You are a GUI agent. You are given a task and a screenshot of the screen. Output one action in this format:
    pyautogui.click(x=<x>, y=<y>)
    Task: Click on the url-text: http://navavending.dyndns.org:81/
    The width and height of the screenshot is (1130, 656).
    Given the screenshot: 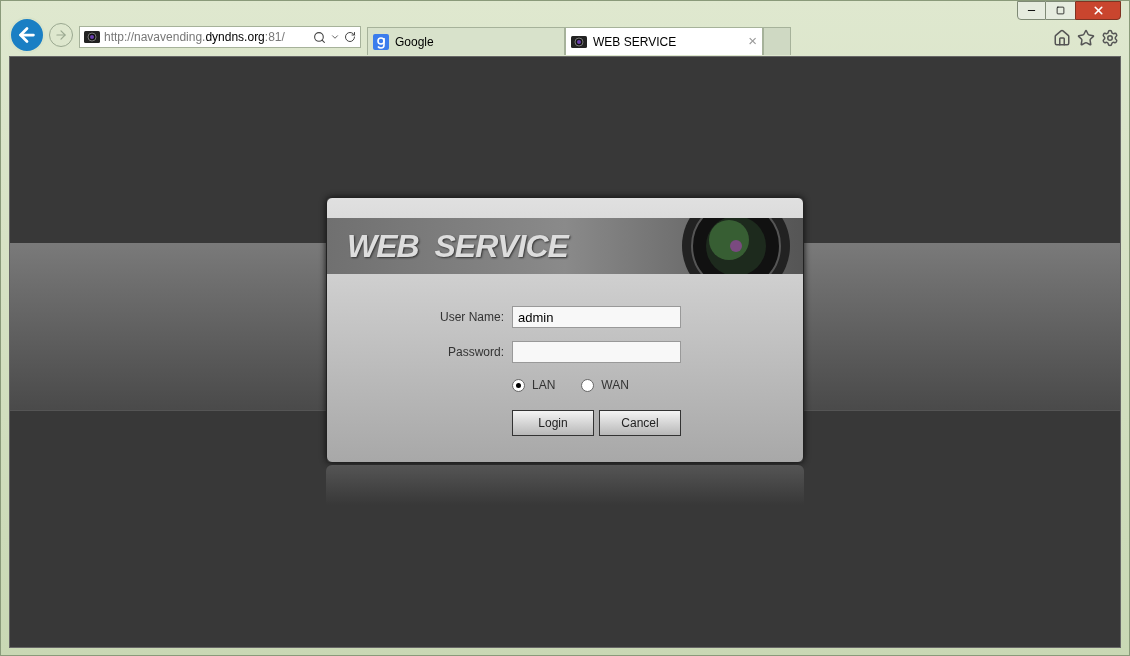 What is the action you would take?
    pyautogui.click(x=195, y=37)
    